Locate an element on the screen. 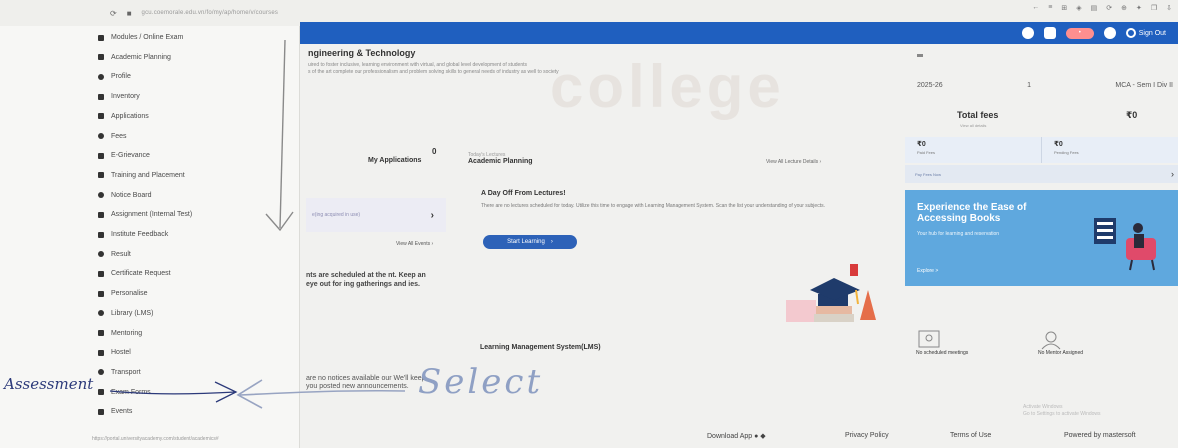 The height and width of the screenshot is (448, 1178). sidebar-item-applications: Applications is located at coordinates (123, 116).